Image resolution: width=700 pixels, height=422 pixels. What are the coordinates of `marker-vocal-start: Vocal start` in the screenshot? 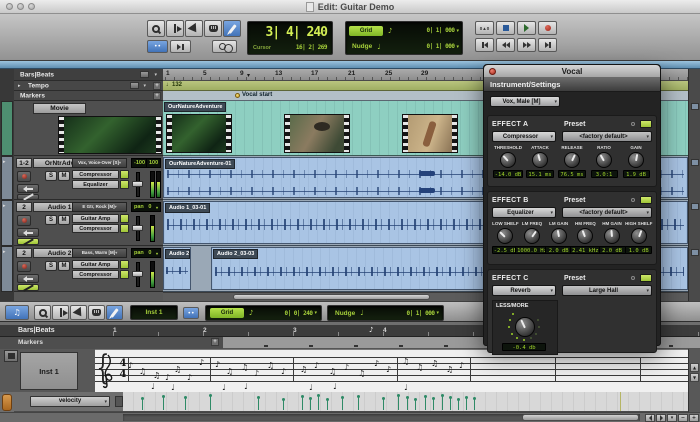 It's located at (253, 95).